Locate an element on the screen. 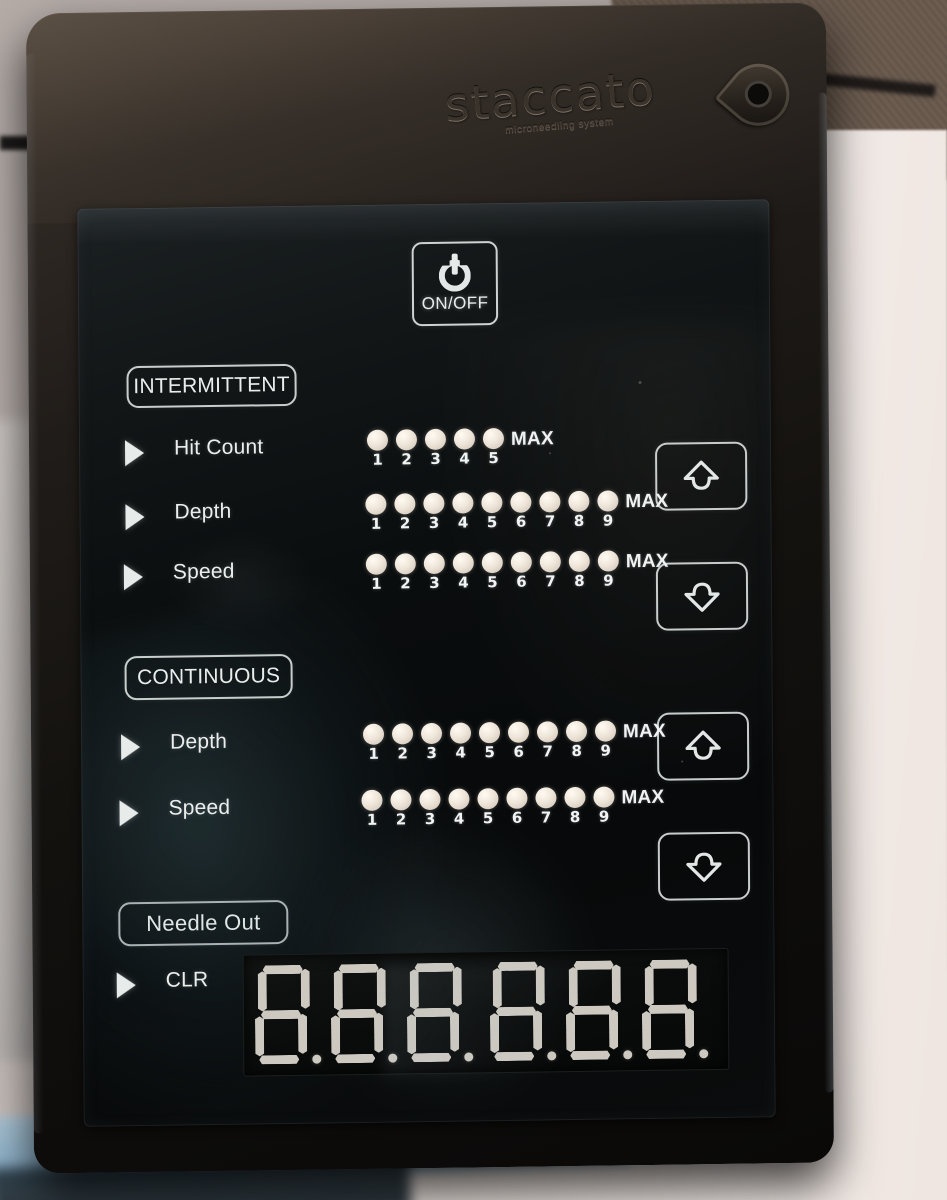 This screenshot has height=1200, width=947. led-hit-count-5: 5 is located at coordinates (493, 447).